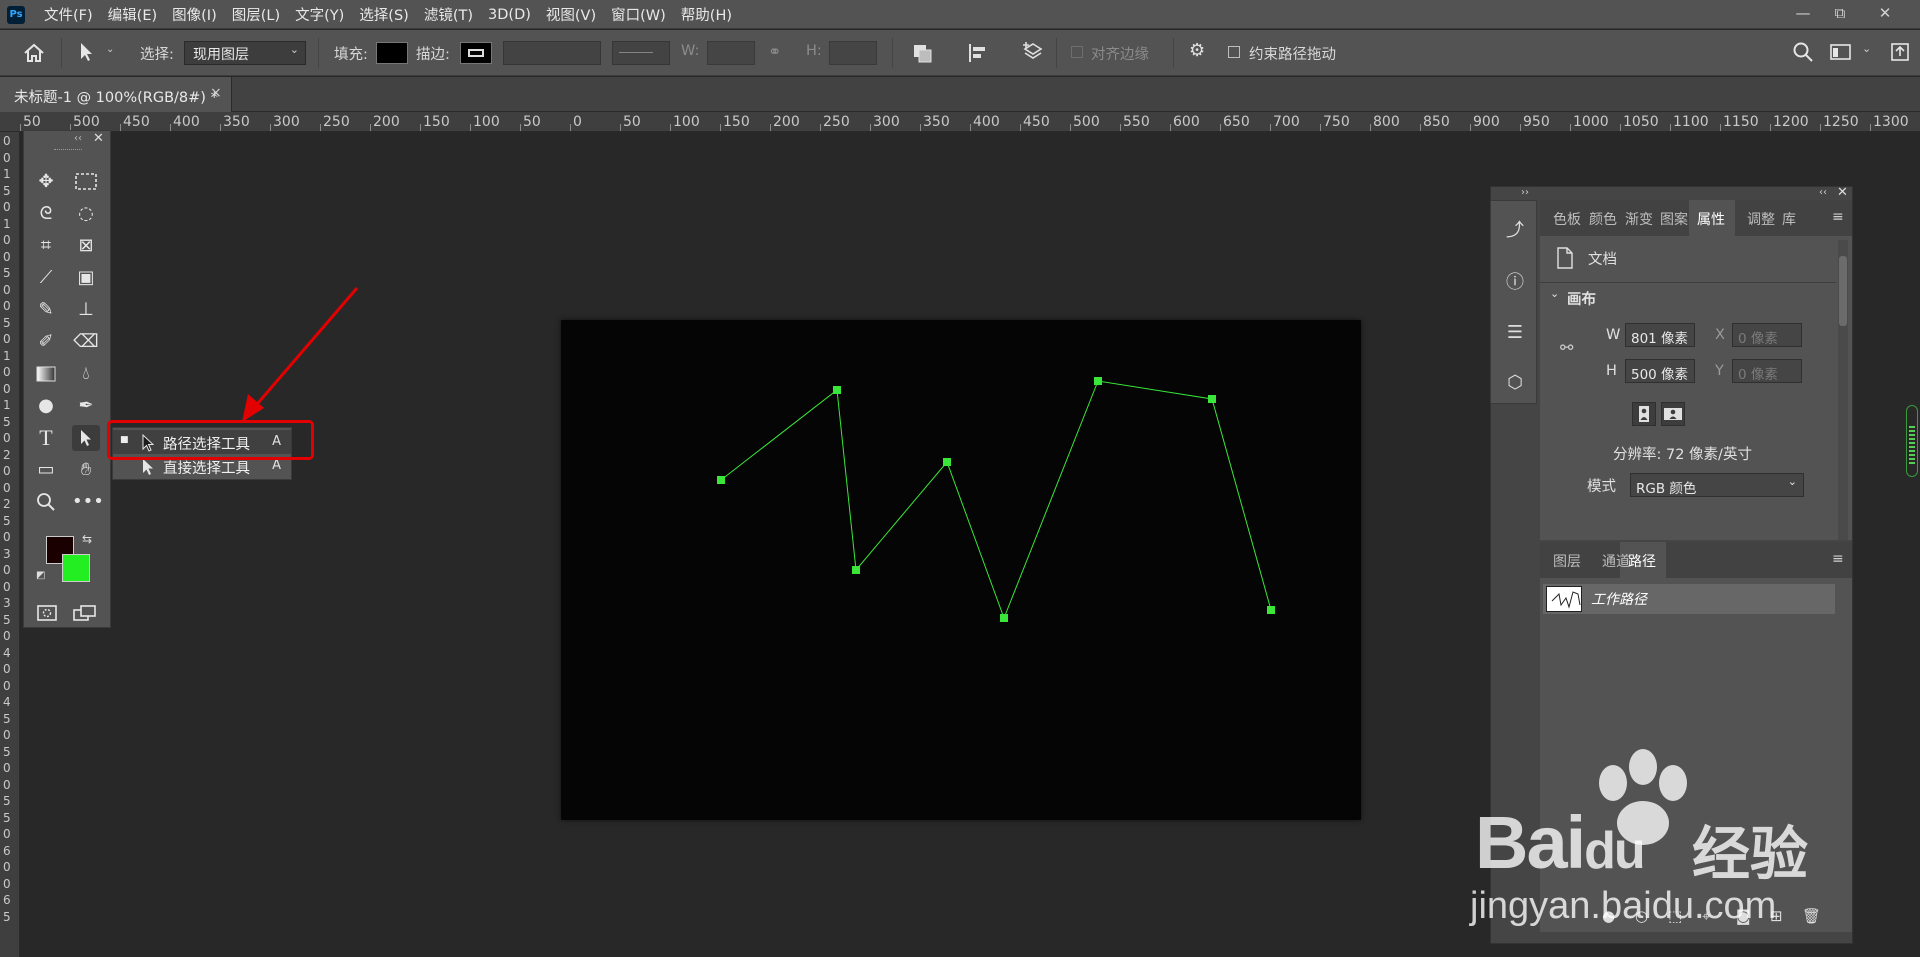 This screenshot has height=957, width=1920. What do you see at coordinates (245, 53) in the screenshot?
I see `select-dropdown: 现用图层 ⌄` at bounding box center [245, 53].